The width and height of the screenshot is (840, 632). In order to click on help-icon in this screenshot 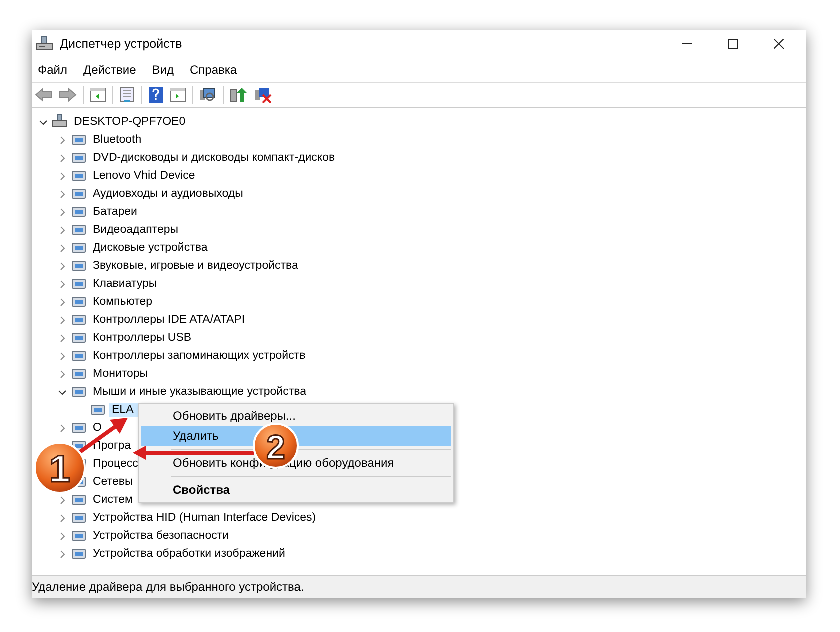, I will do `click(156, 95)`.